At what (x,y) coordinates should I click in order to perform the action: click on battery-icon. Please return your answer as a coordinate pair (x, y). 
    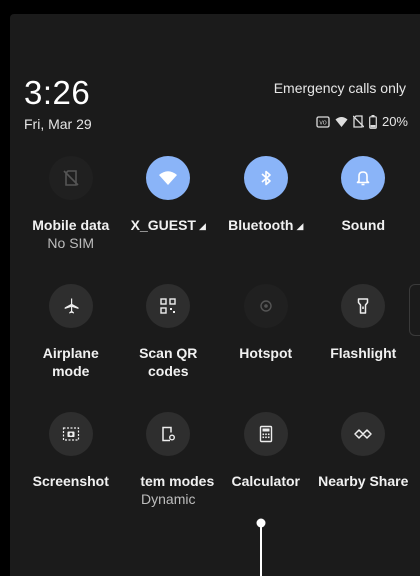
    Looking at the image, I should click on (373, 121).